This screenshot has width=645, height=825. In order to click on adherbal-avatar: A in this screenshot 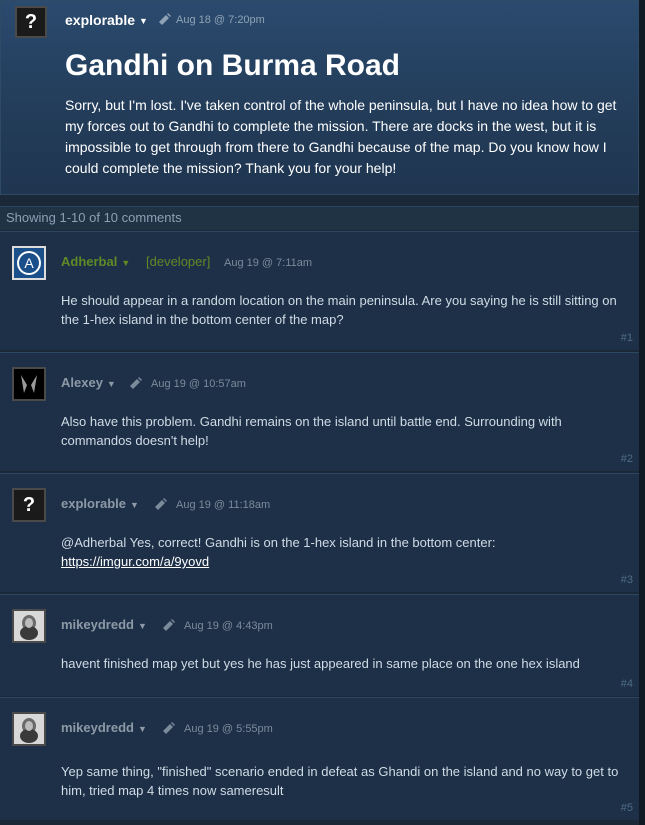, I will do `click(29, 263)`.